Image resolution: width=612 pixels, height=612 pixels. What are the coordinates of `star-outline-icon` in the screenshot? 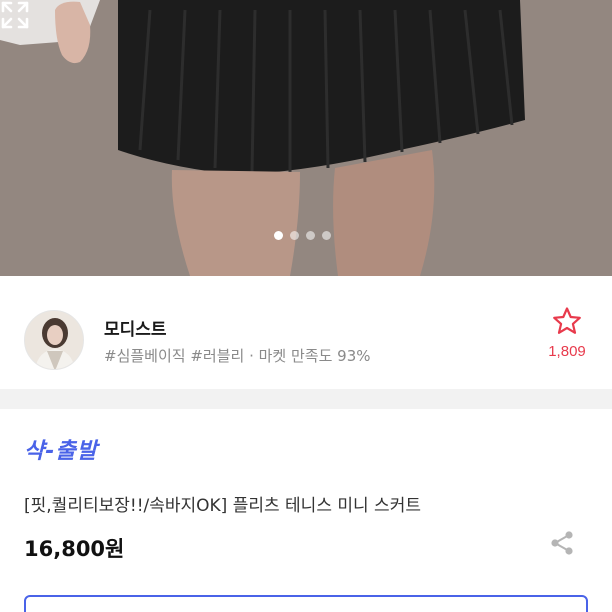 It's located at (567, 320).